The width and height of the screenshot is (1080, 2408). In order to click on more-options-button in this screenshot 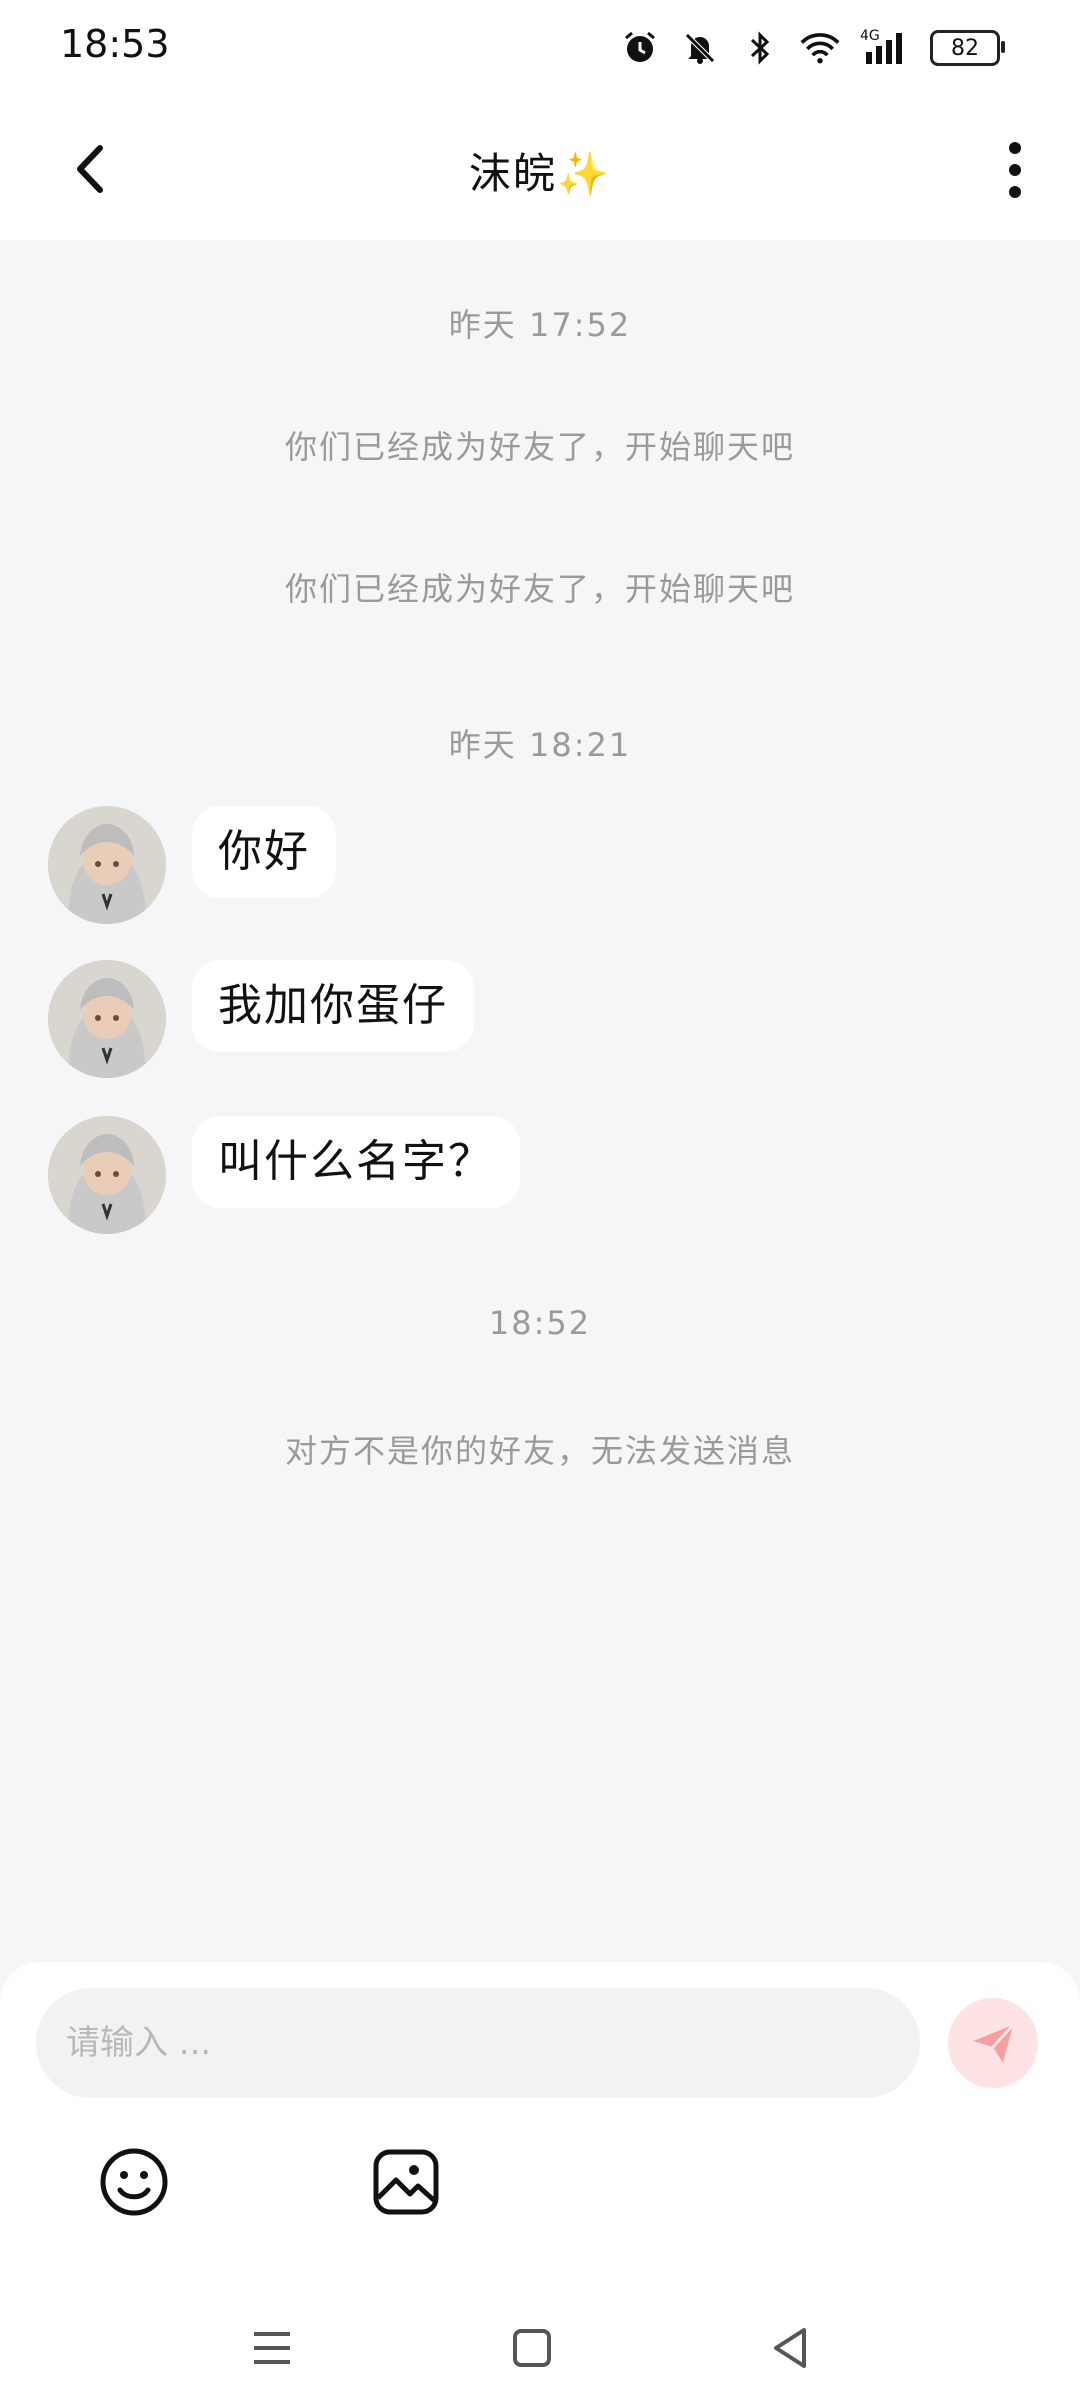, I will do `click(1015, 170)`.